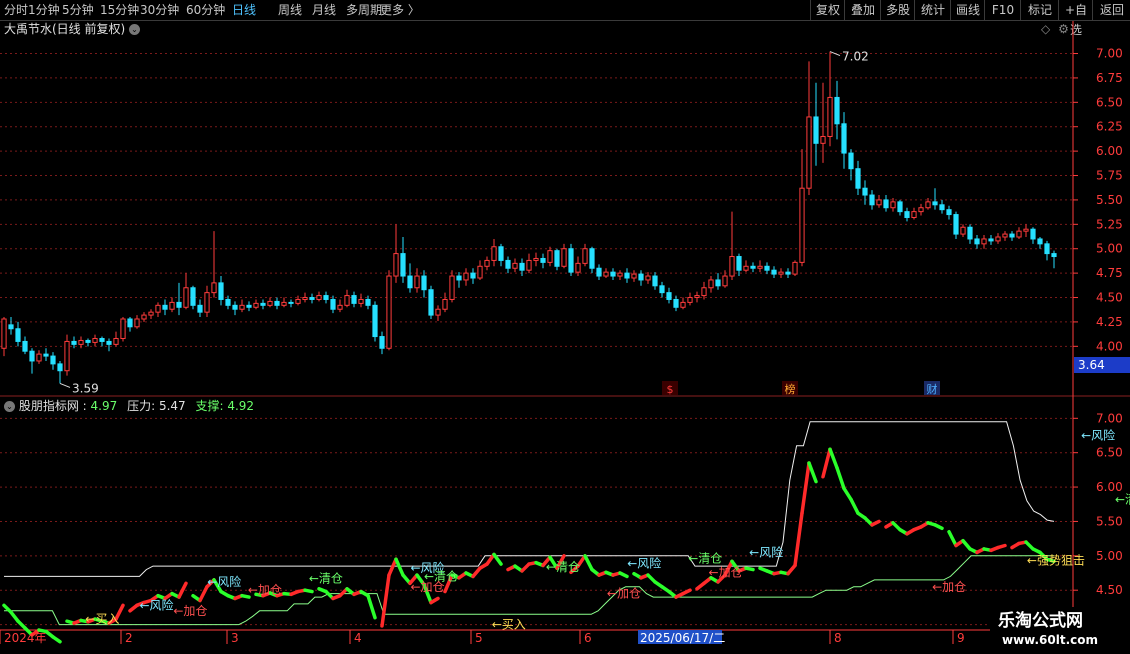 Image resolution: width=1130 pixels, height=654 pixels. What do you see at coordinates (235, 638) in the screenshot?
I see `date-label: 3` at bounding box center [235, 638].